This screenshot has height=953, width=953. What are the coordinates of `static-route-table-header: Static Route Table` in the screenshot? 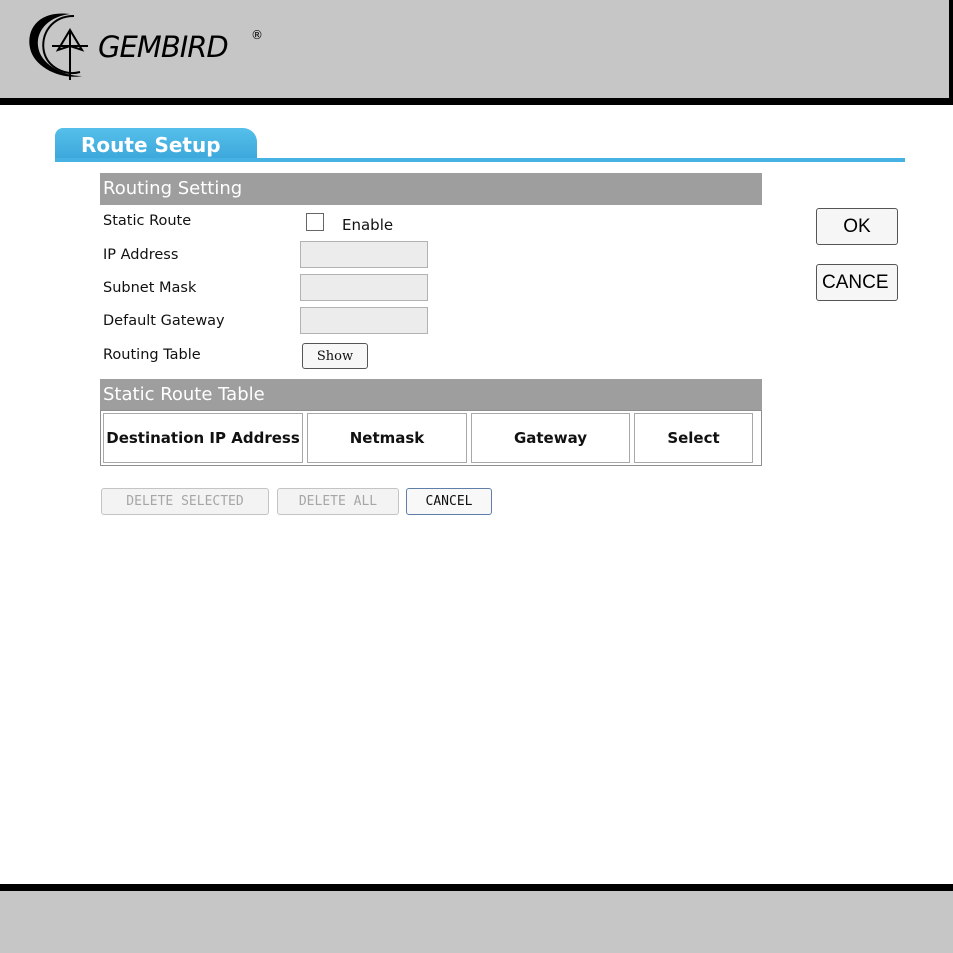 It's located at (431, 395).